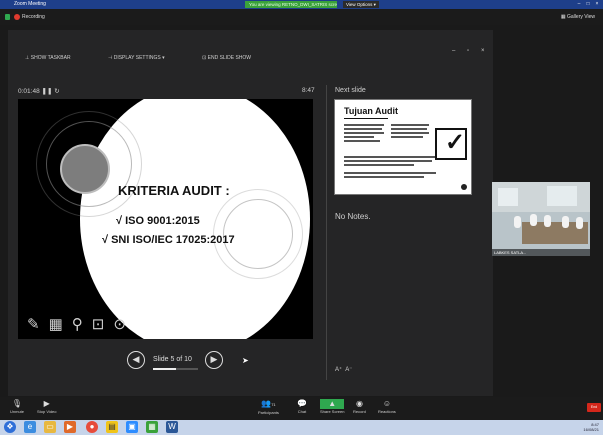  I want to click on slide-title: KRITERIA AUDIT :, so click(174, 190).